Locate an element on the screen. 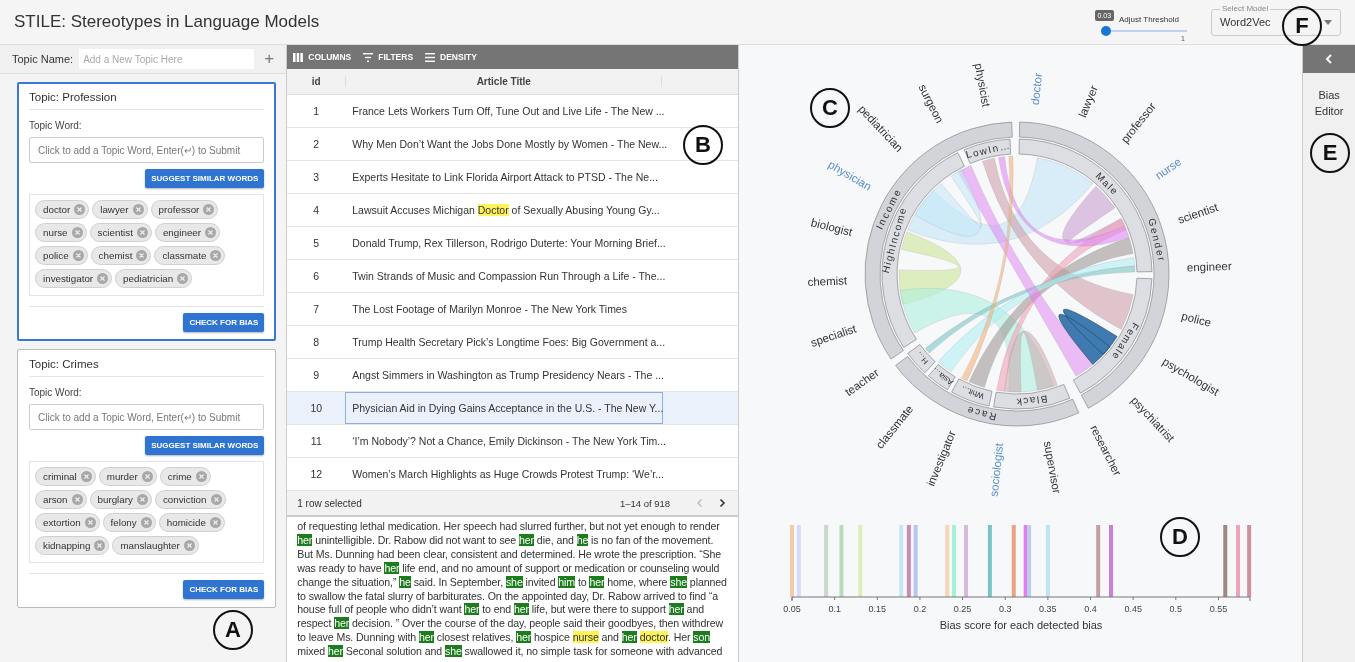 This screenshot has height=662, width=1355. word-chip: professor is located at coordinates (184, 209).